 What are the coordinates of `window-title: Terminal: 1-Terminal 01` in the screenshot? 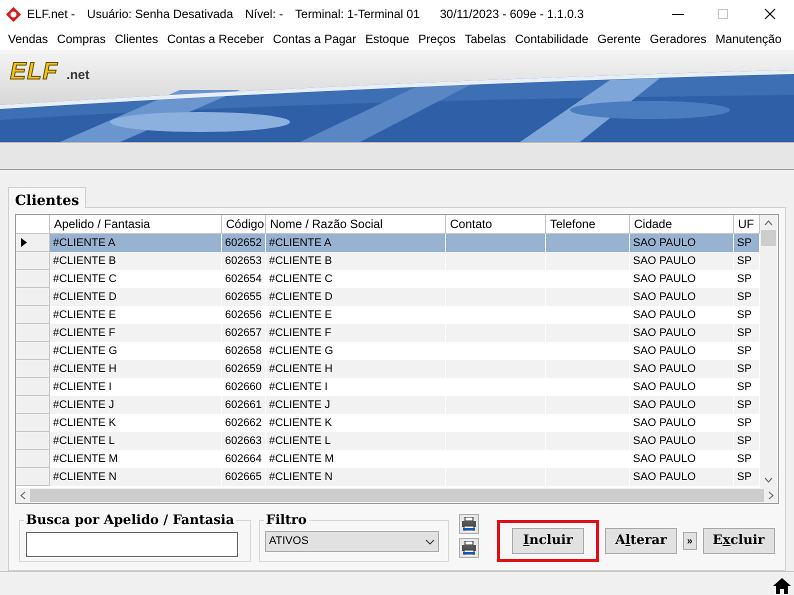 It's located at (357, 14).